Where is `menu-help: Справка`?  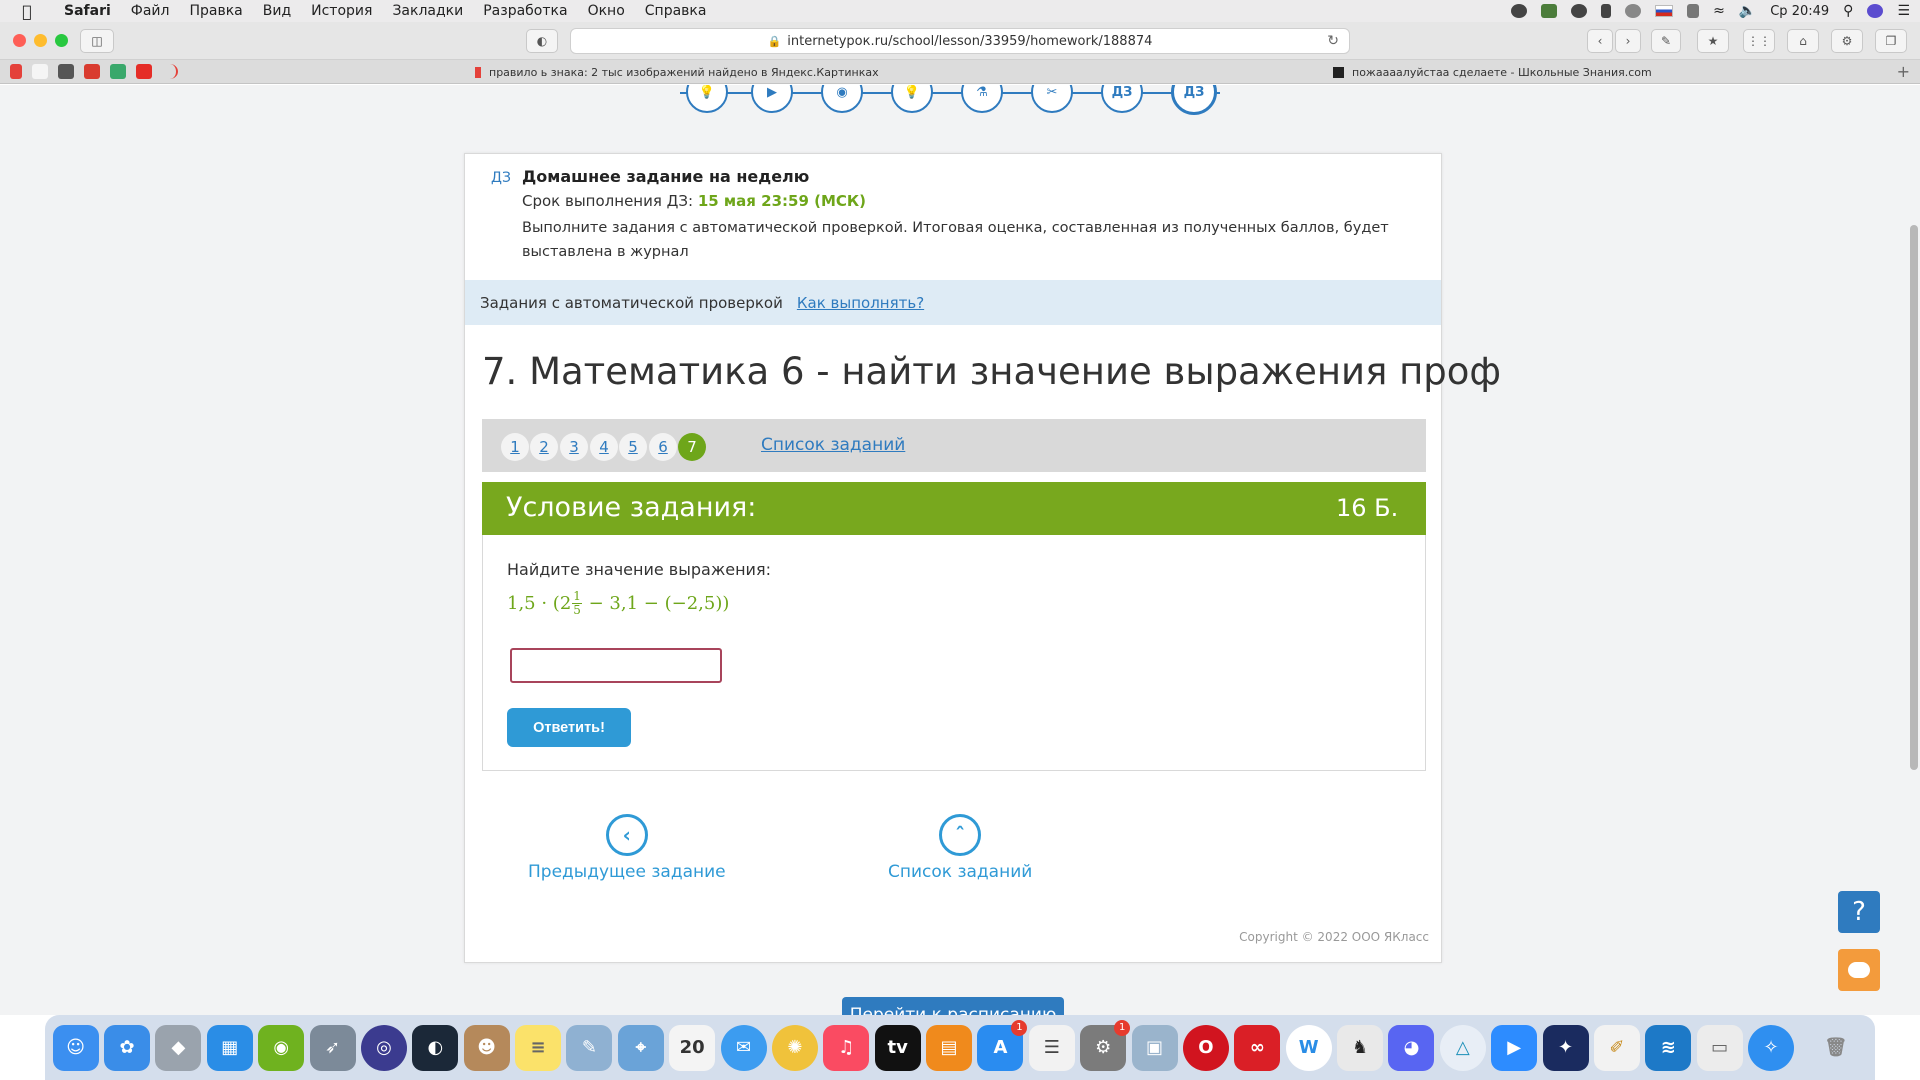 menu-help: Справка is located at coordinates (676, 11).